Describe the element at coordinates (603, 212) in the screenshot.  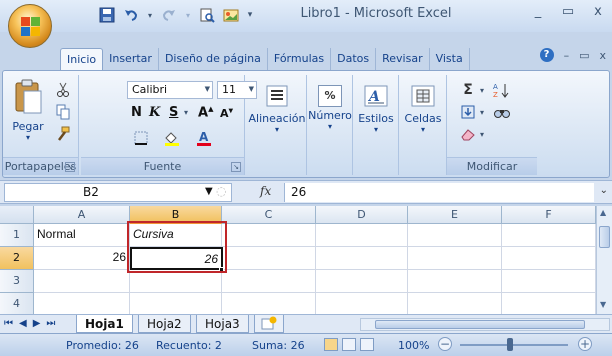
I see `scroll-up-icon: ▲` at that location.